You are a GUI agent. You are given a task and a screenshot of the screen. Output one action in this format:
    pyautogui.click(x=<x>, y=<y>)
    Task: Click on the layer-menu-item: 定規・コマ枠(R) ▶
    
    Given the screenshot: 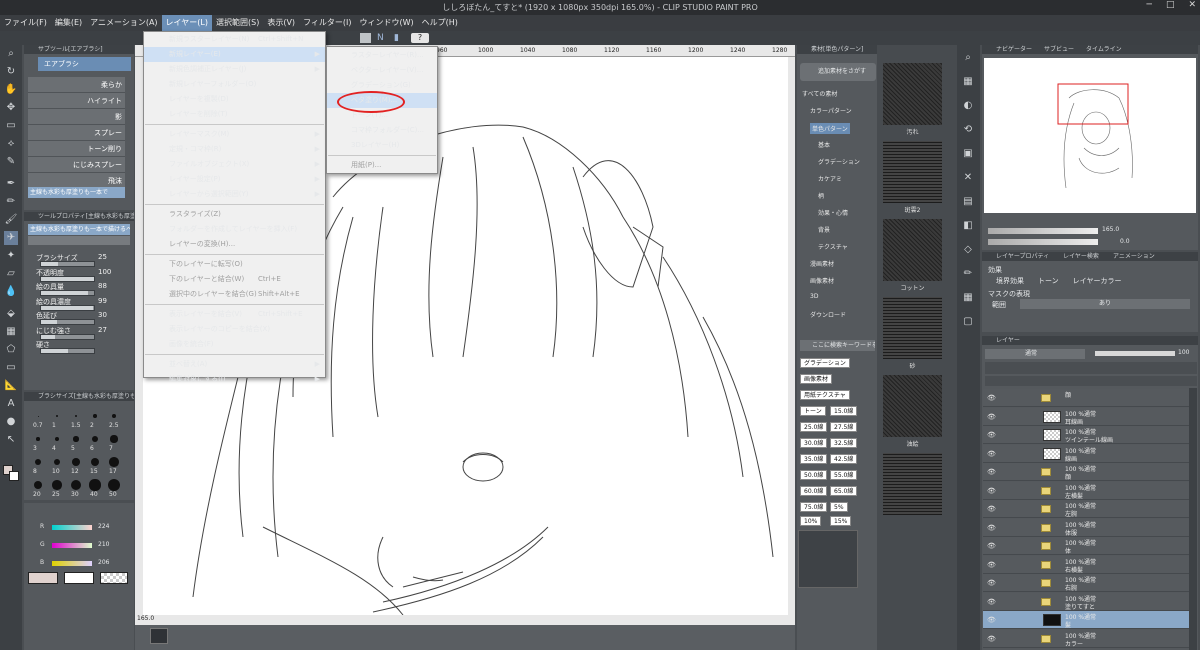 What is the action you would take?
    pyautogui.click(x=234, y=149)
    